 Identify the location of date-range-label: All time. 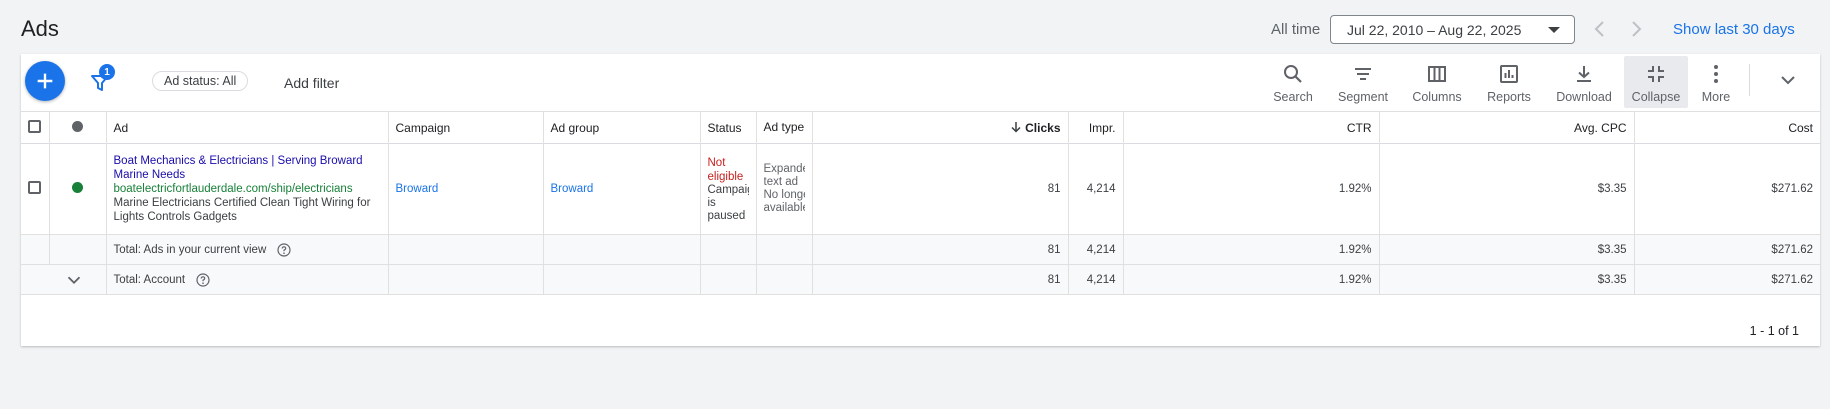
(1296, 29).